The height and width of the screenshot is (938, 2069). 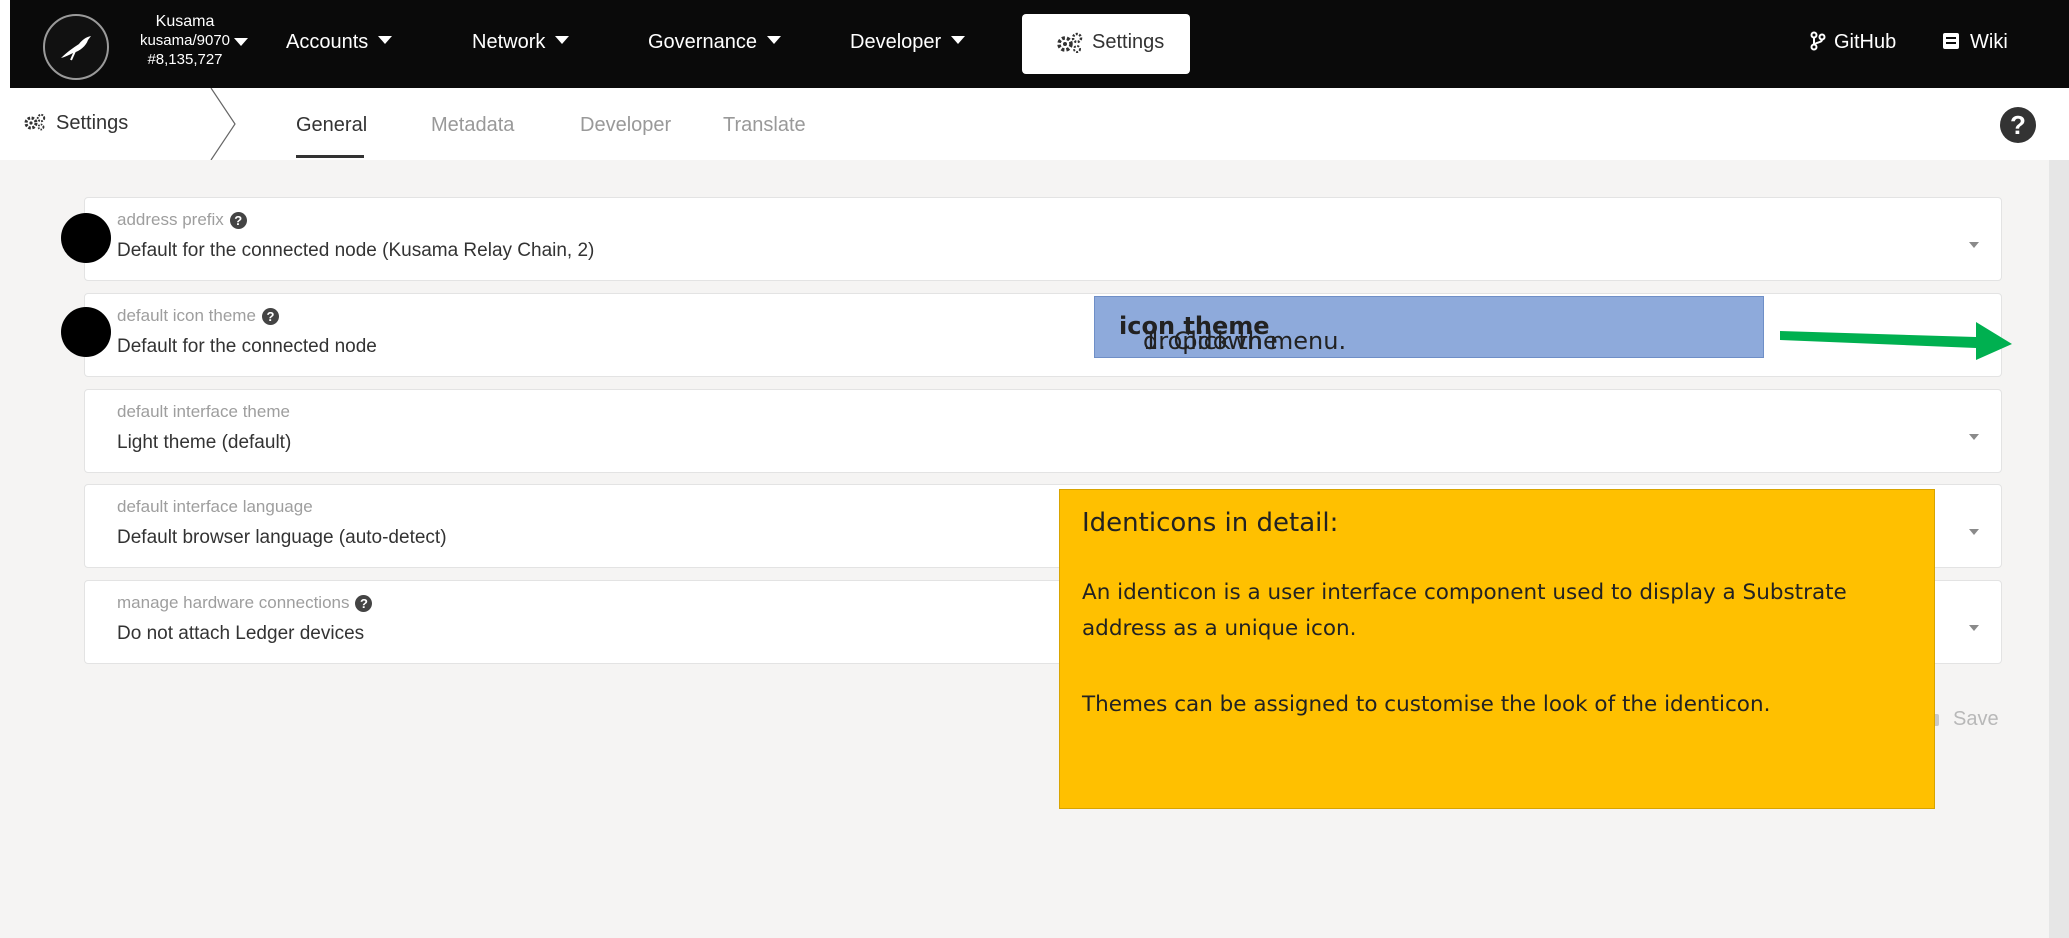 What do you see at coordinates (1865, 42) in the screenshot?
I see `github-label: GitHub` at bounding box center [1865, 42].